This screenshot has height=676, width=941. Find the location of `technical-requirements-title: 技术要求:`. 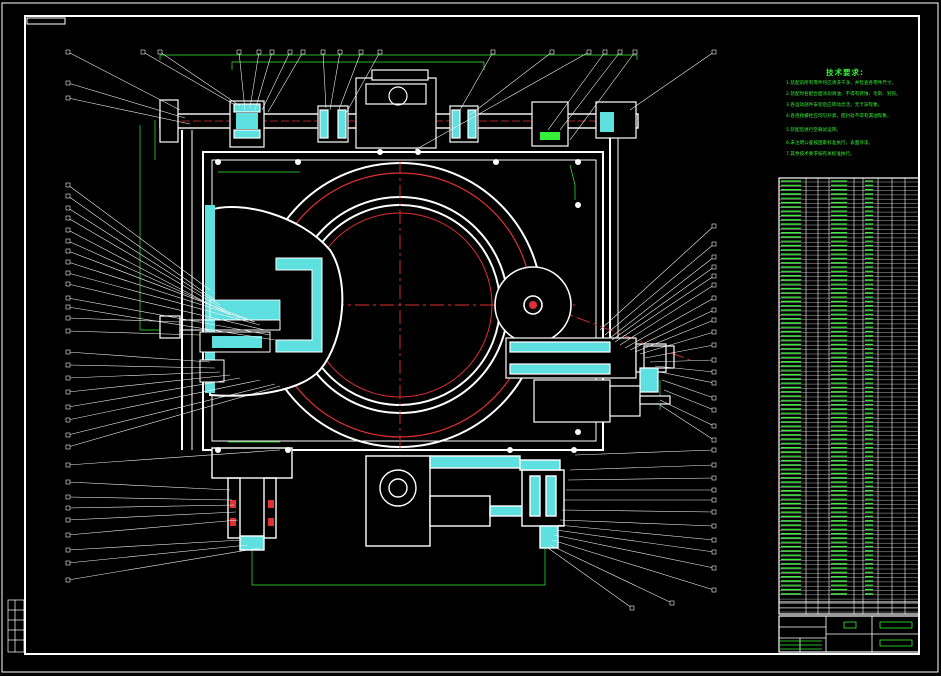

technical-requirements-title: 技术要求: is located at coordinates (845, 72).